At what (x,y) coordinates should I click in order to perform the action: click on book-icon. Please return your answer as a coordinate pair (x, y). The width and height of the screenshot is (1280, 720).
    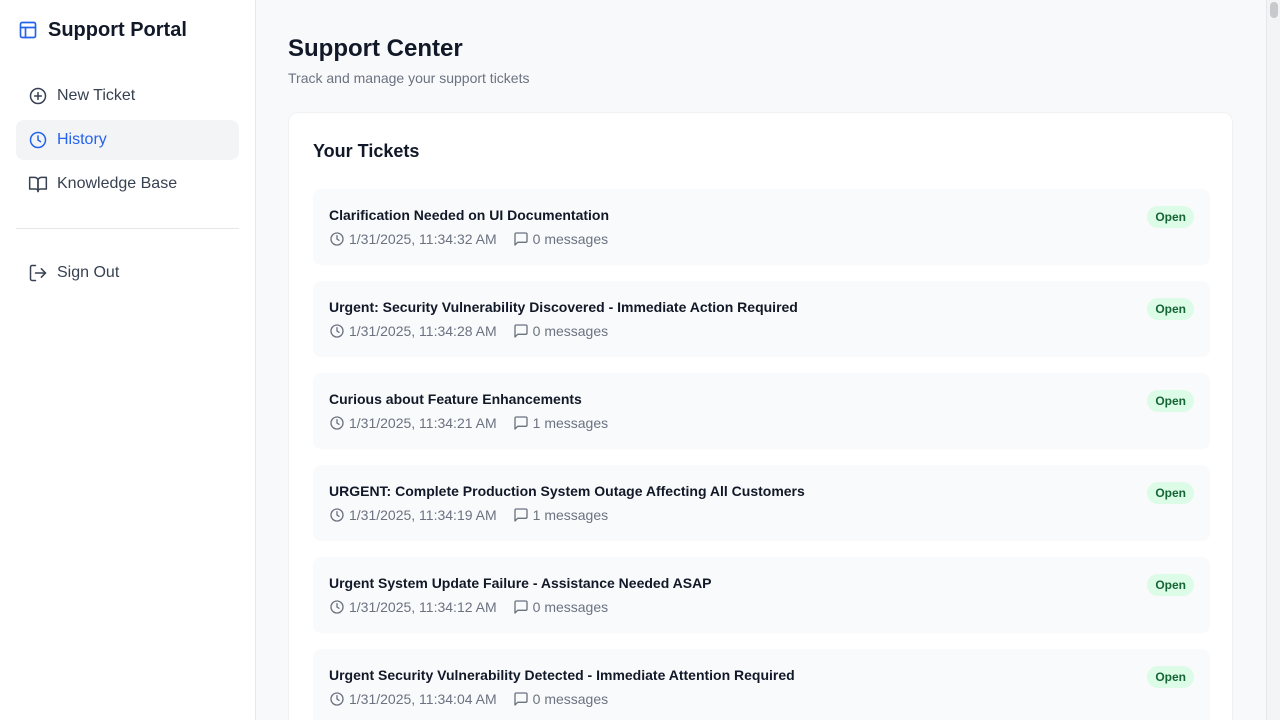
    Looking at the image, I should click on (38, 184).